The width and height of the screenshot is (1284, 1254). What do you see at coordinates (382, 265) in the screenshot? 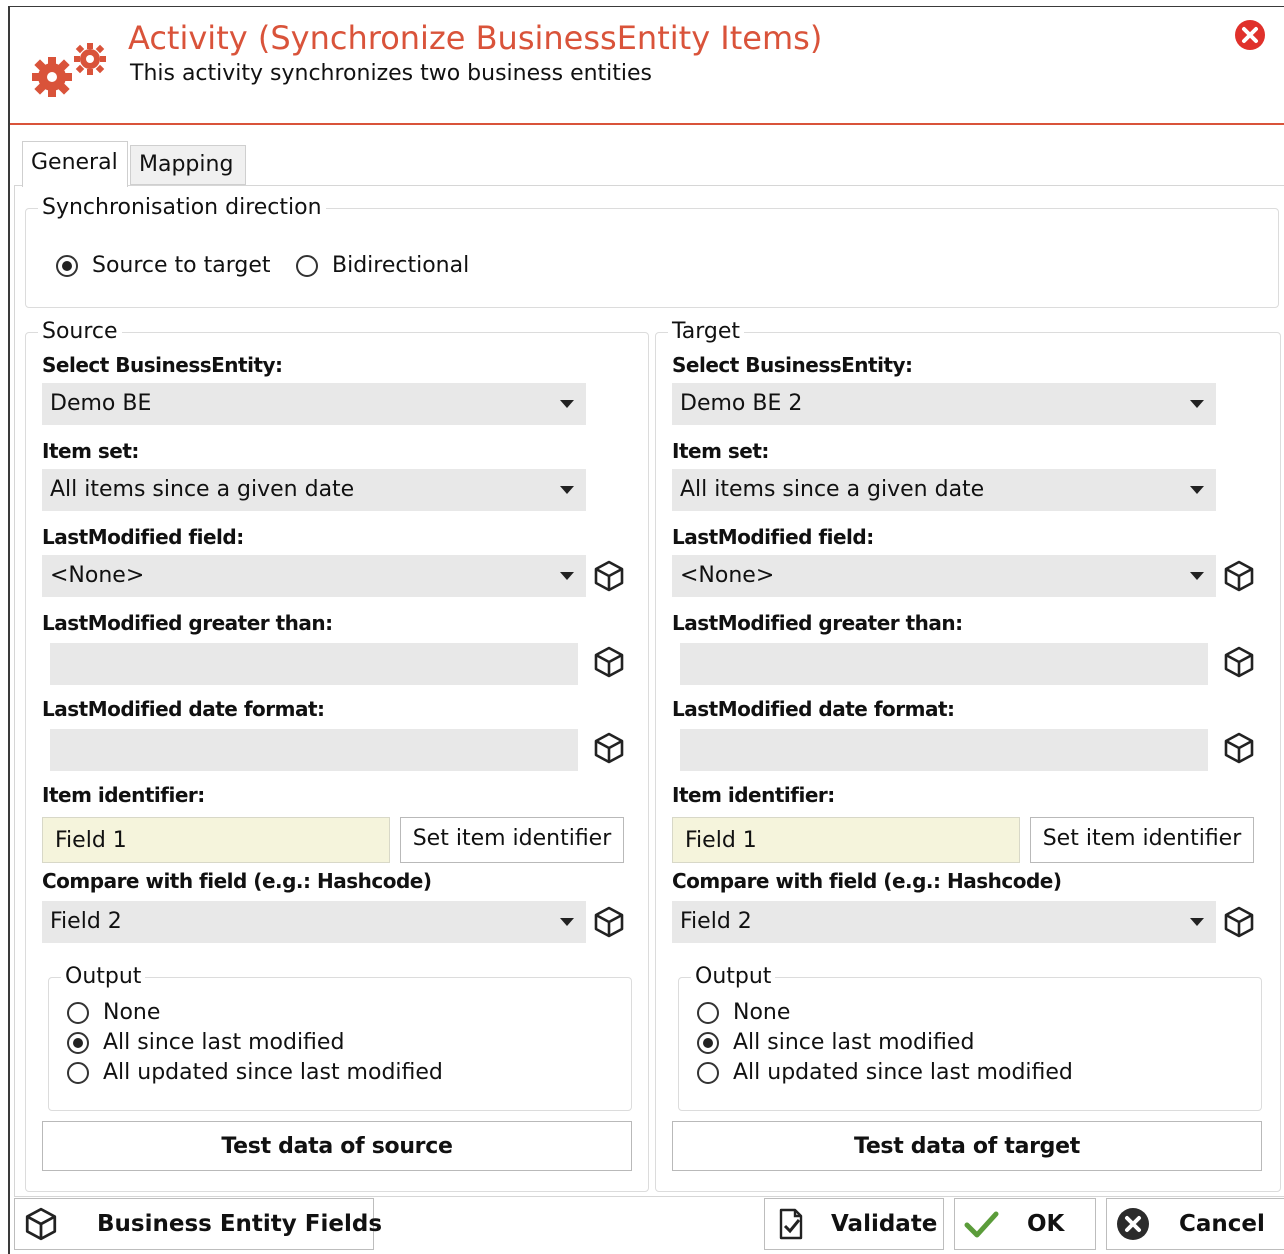
I see `radio-bidirectional: Bidirectional` at bounding box center [382, 265].